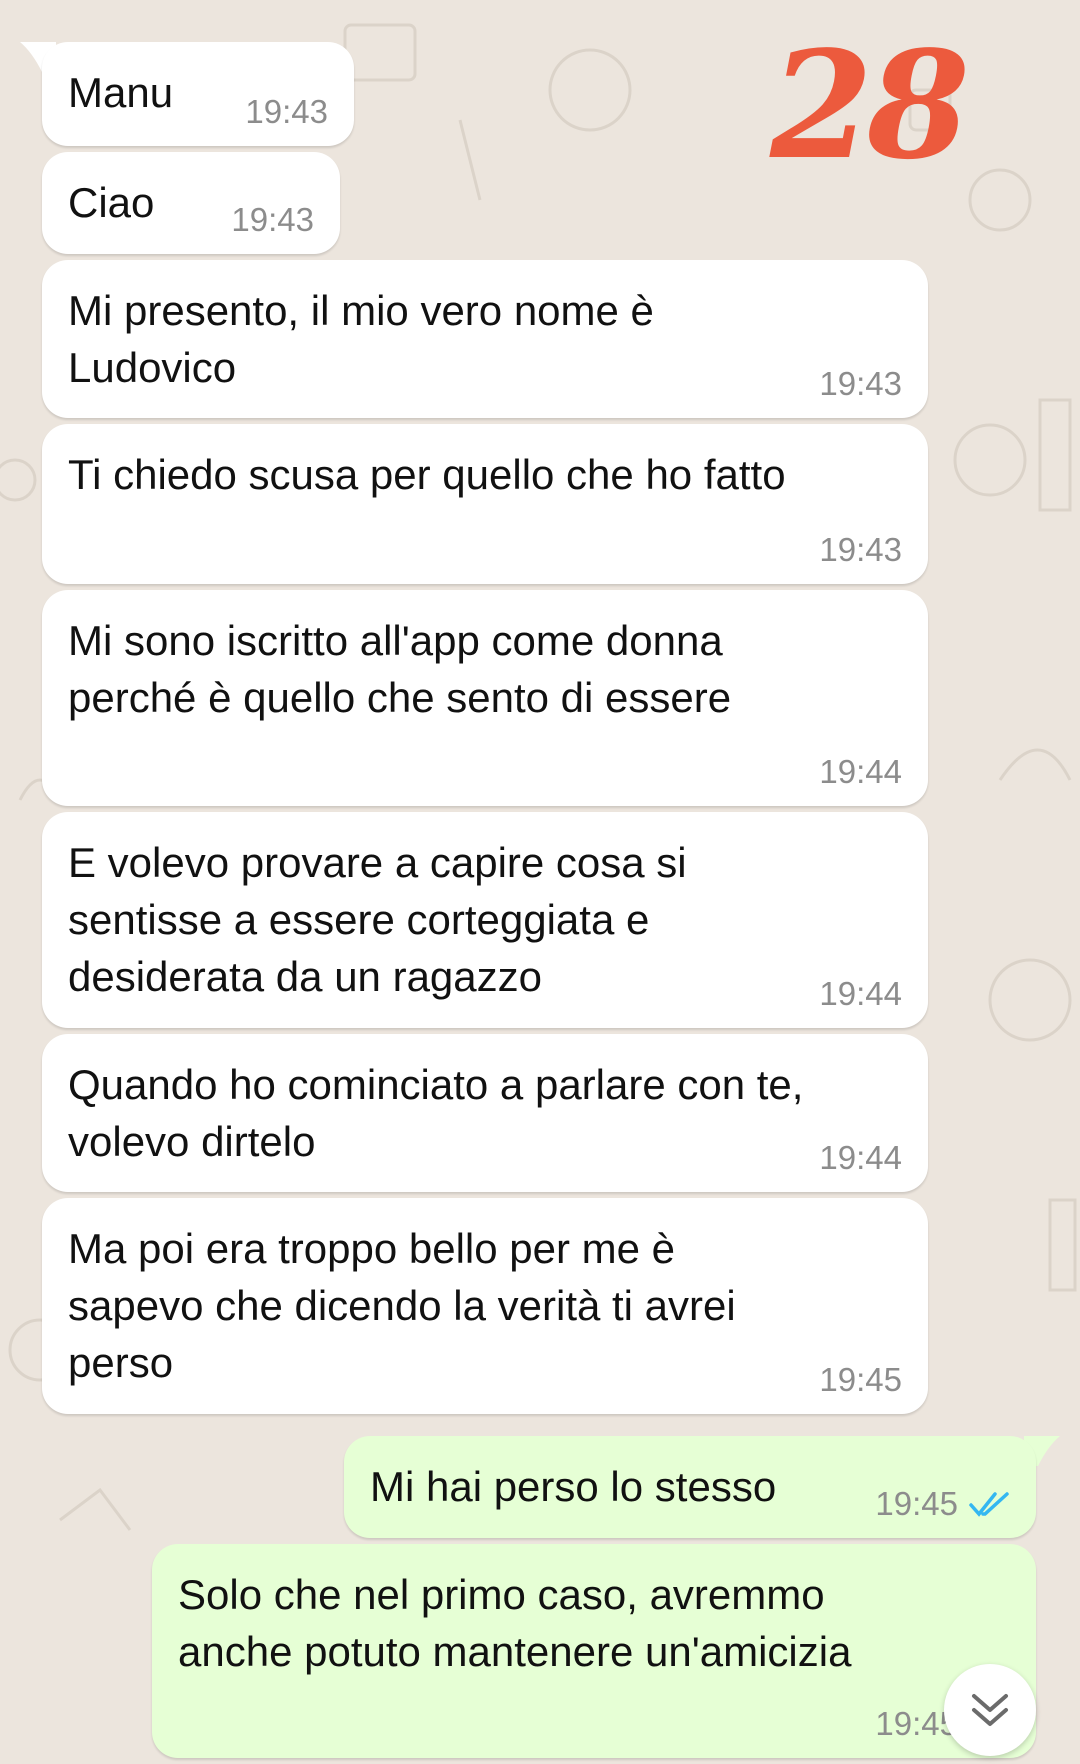 This screenshot has width=1080, height=1764. I want to click on message-text: Ti chiedo scusa per quello che ho fatto, so click(427, 474).